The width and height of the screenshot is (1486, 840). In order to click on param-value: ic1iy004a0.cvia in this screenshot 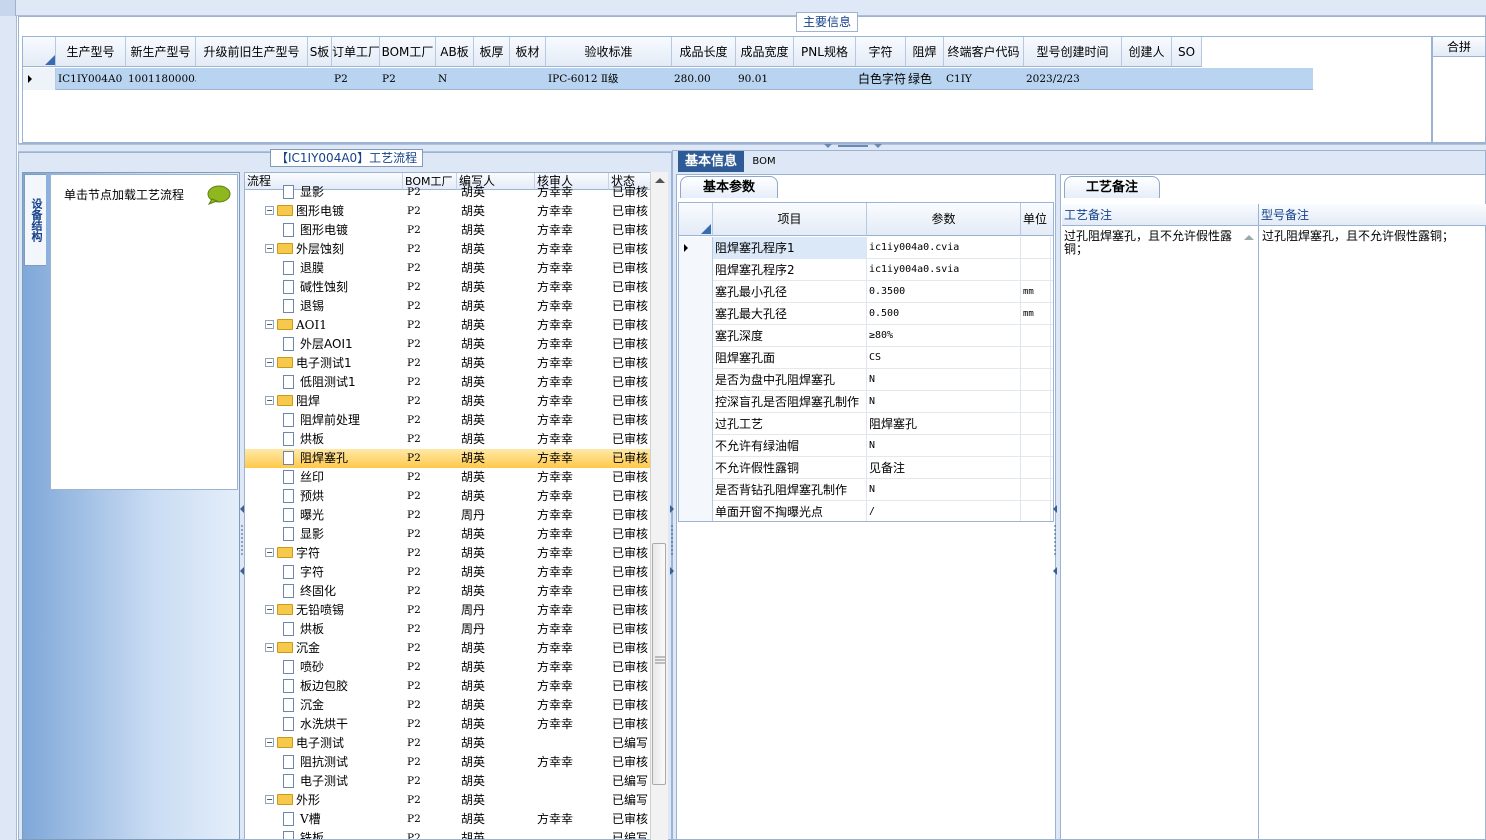, I will do `click(944, 248)`.